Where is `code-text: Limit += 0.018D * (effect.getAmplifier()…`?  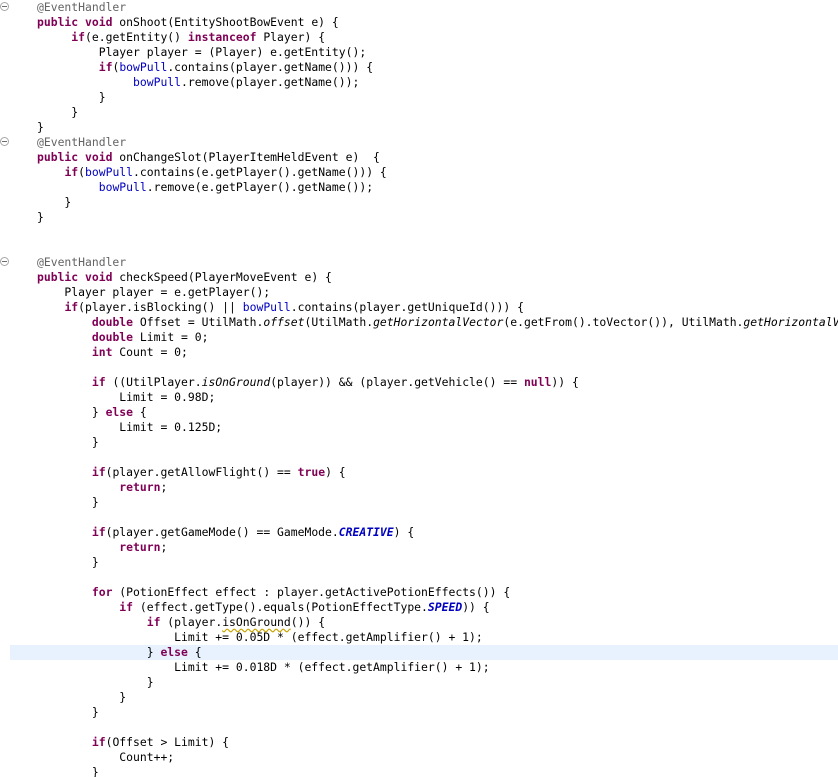 code-text: Limit += 0.018D * (effect.getAmplifier()… is located at coordinates (263, 667).